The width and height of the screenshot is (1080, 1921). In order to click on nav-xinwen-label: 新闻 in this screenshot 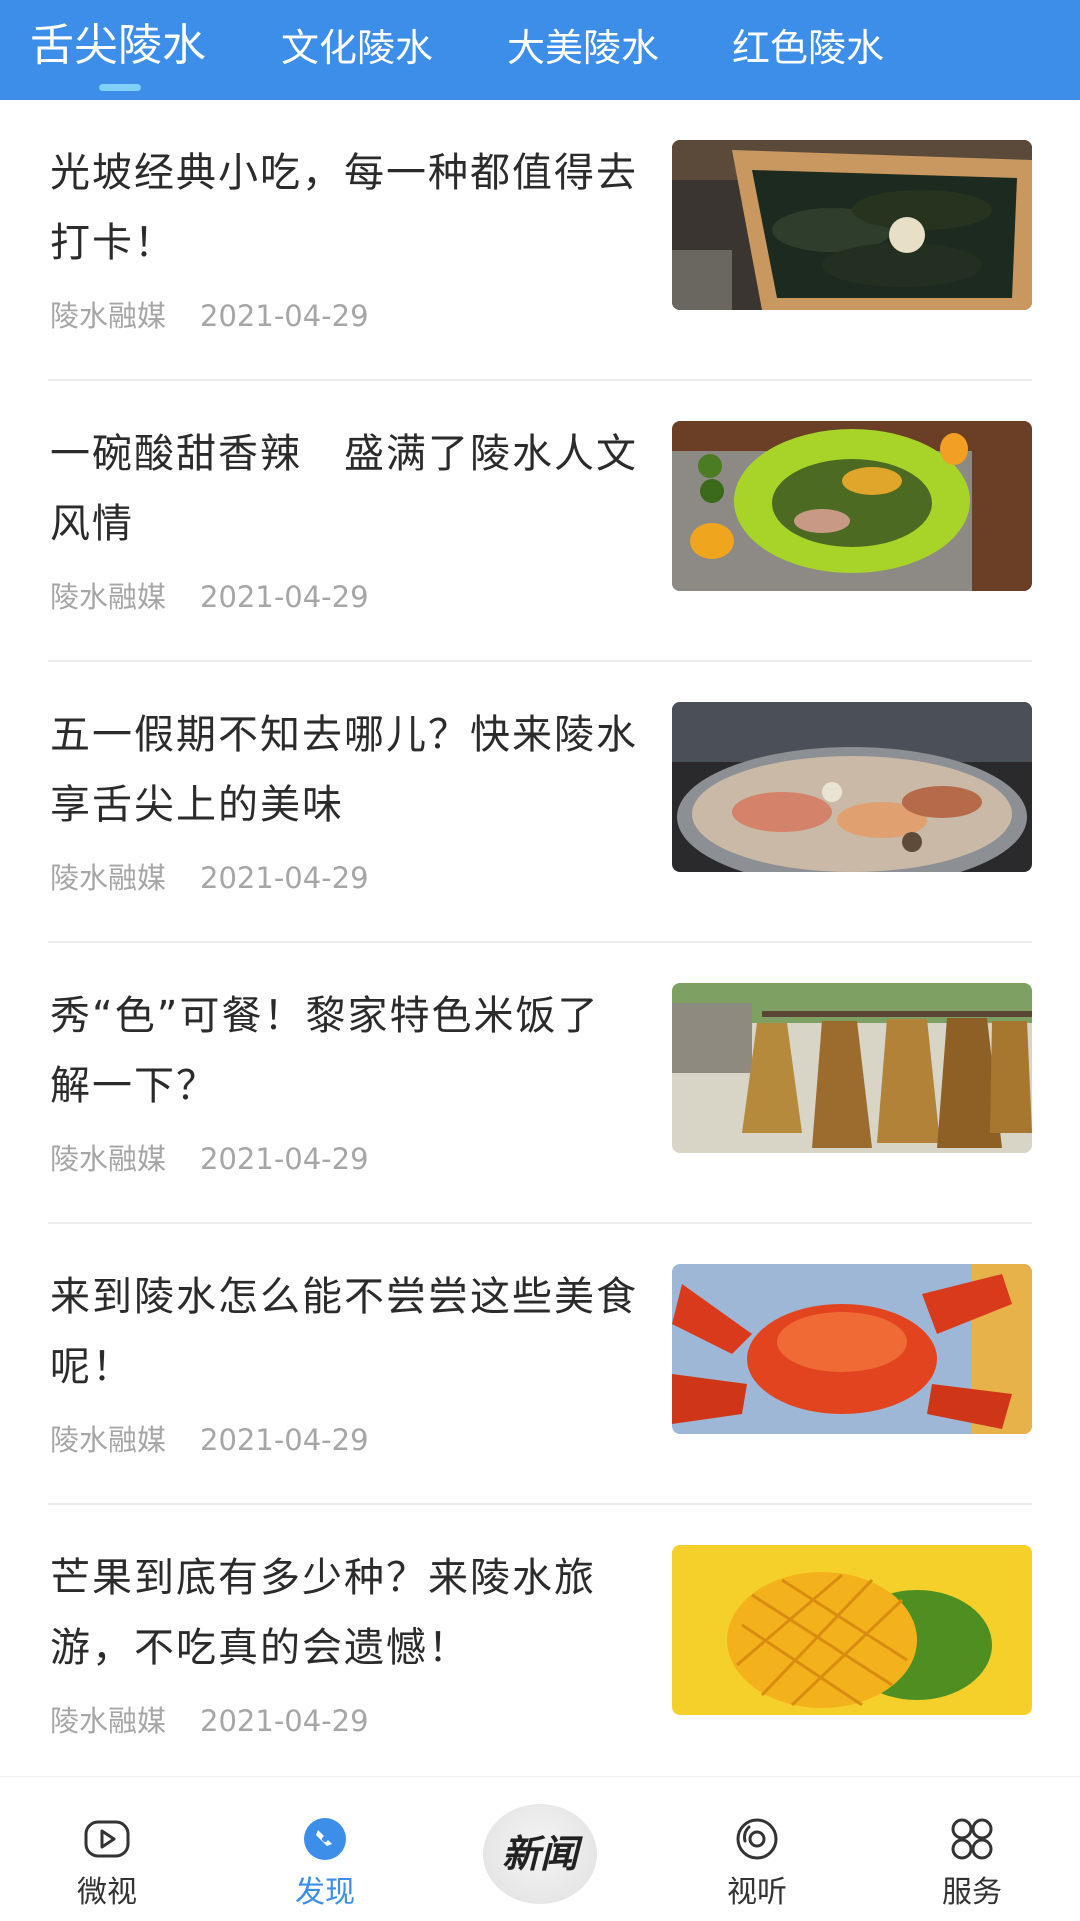, I will do `click(539, 1853)`.